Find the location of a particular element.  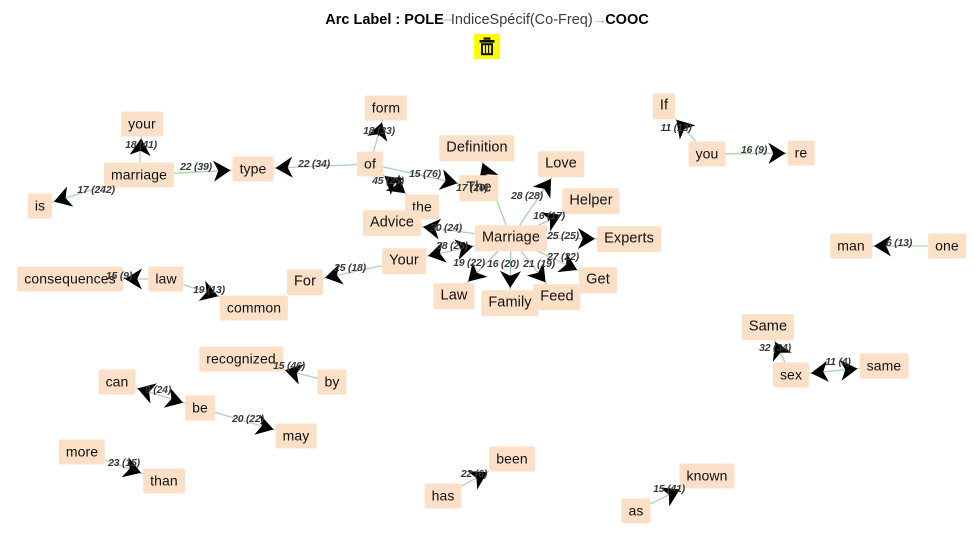

graph-node-man: man is located at coordinates (851, 246).